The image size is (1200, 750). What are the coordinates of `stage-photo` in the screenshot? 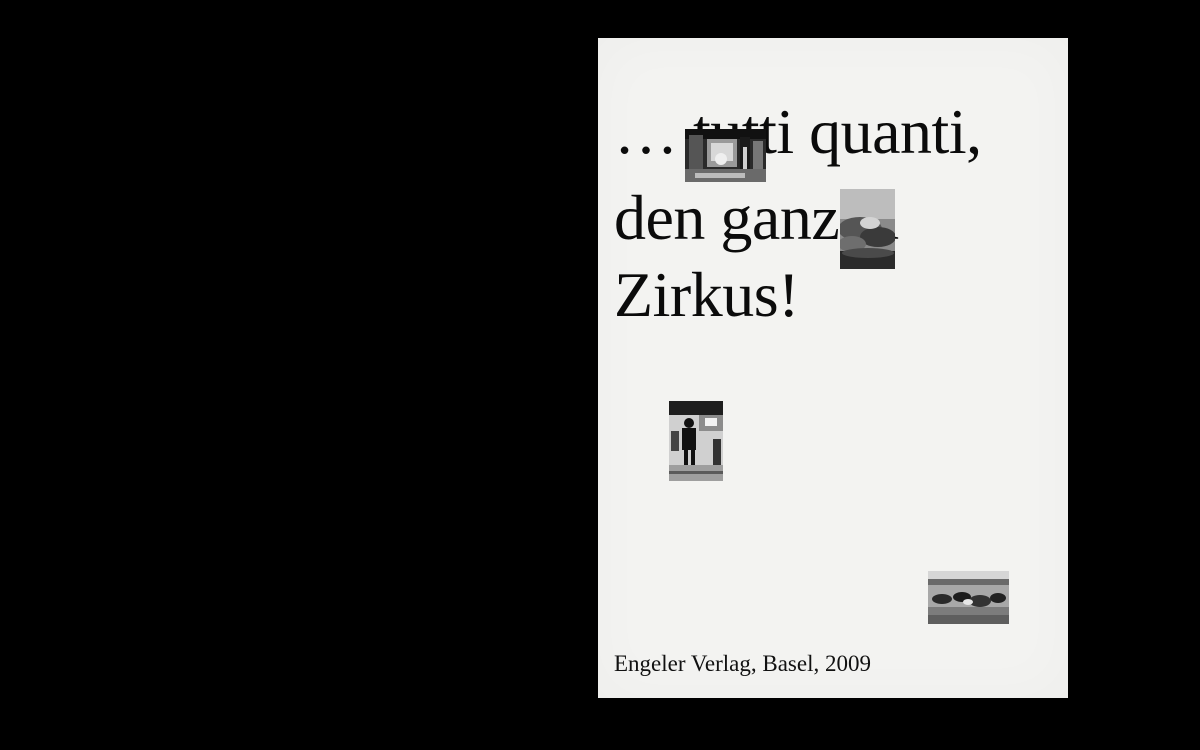 It's located at (696, 441).